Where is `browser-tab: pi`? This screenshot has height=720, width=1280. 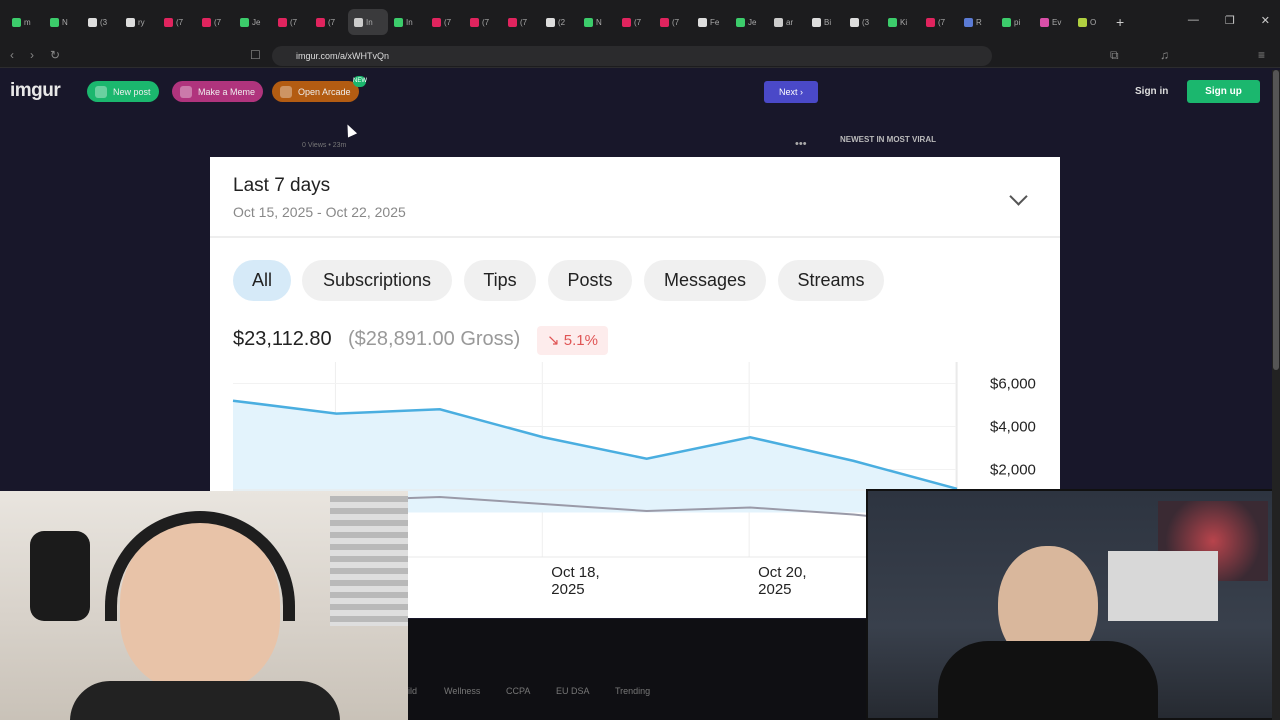 browser-tab: pi is located at coordinates (1015, 22).